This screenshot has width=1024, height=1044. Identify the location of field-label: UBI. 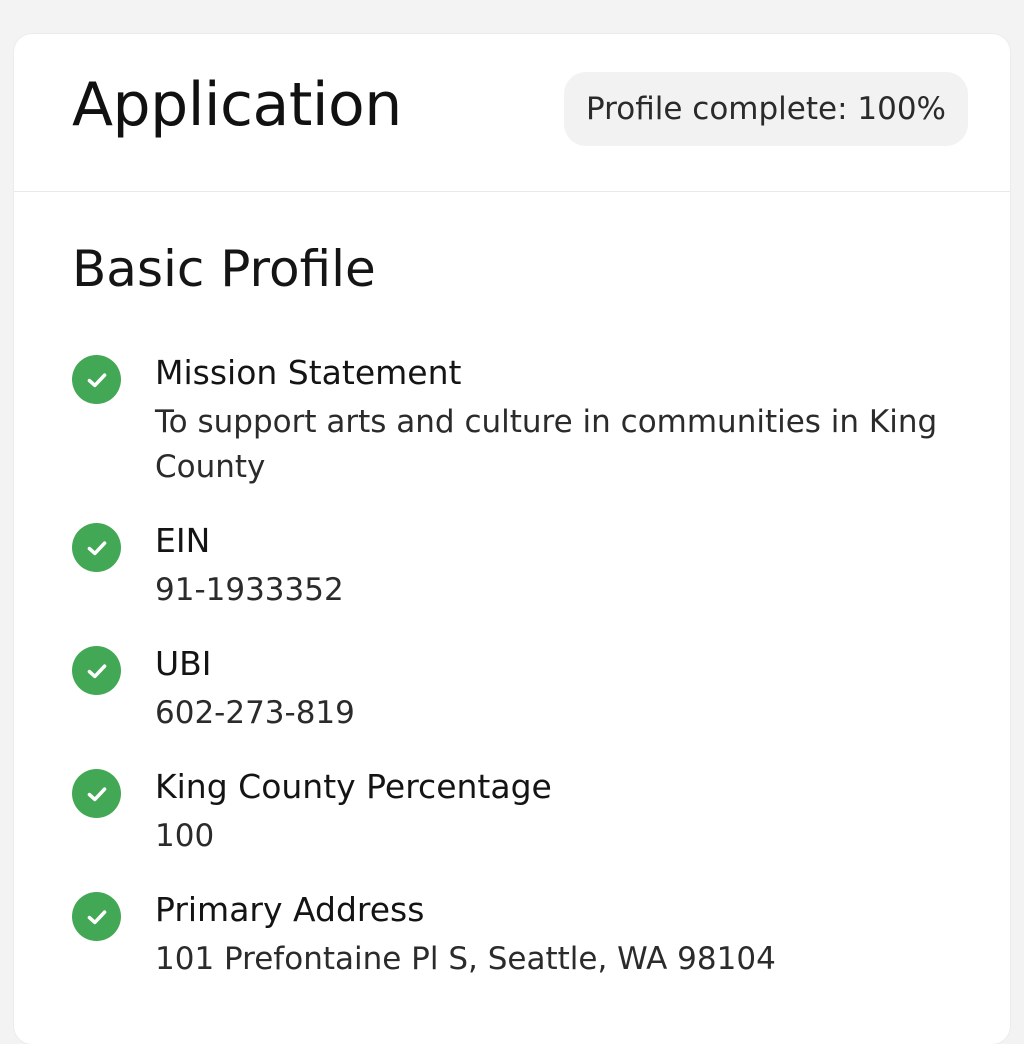
(183, 663).